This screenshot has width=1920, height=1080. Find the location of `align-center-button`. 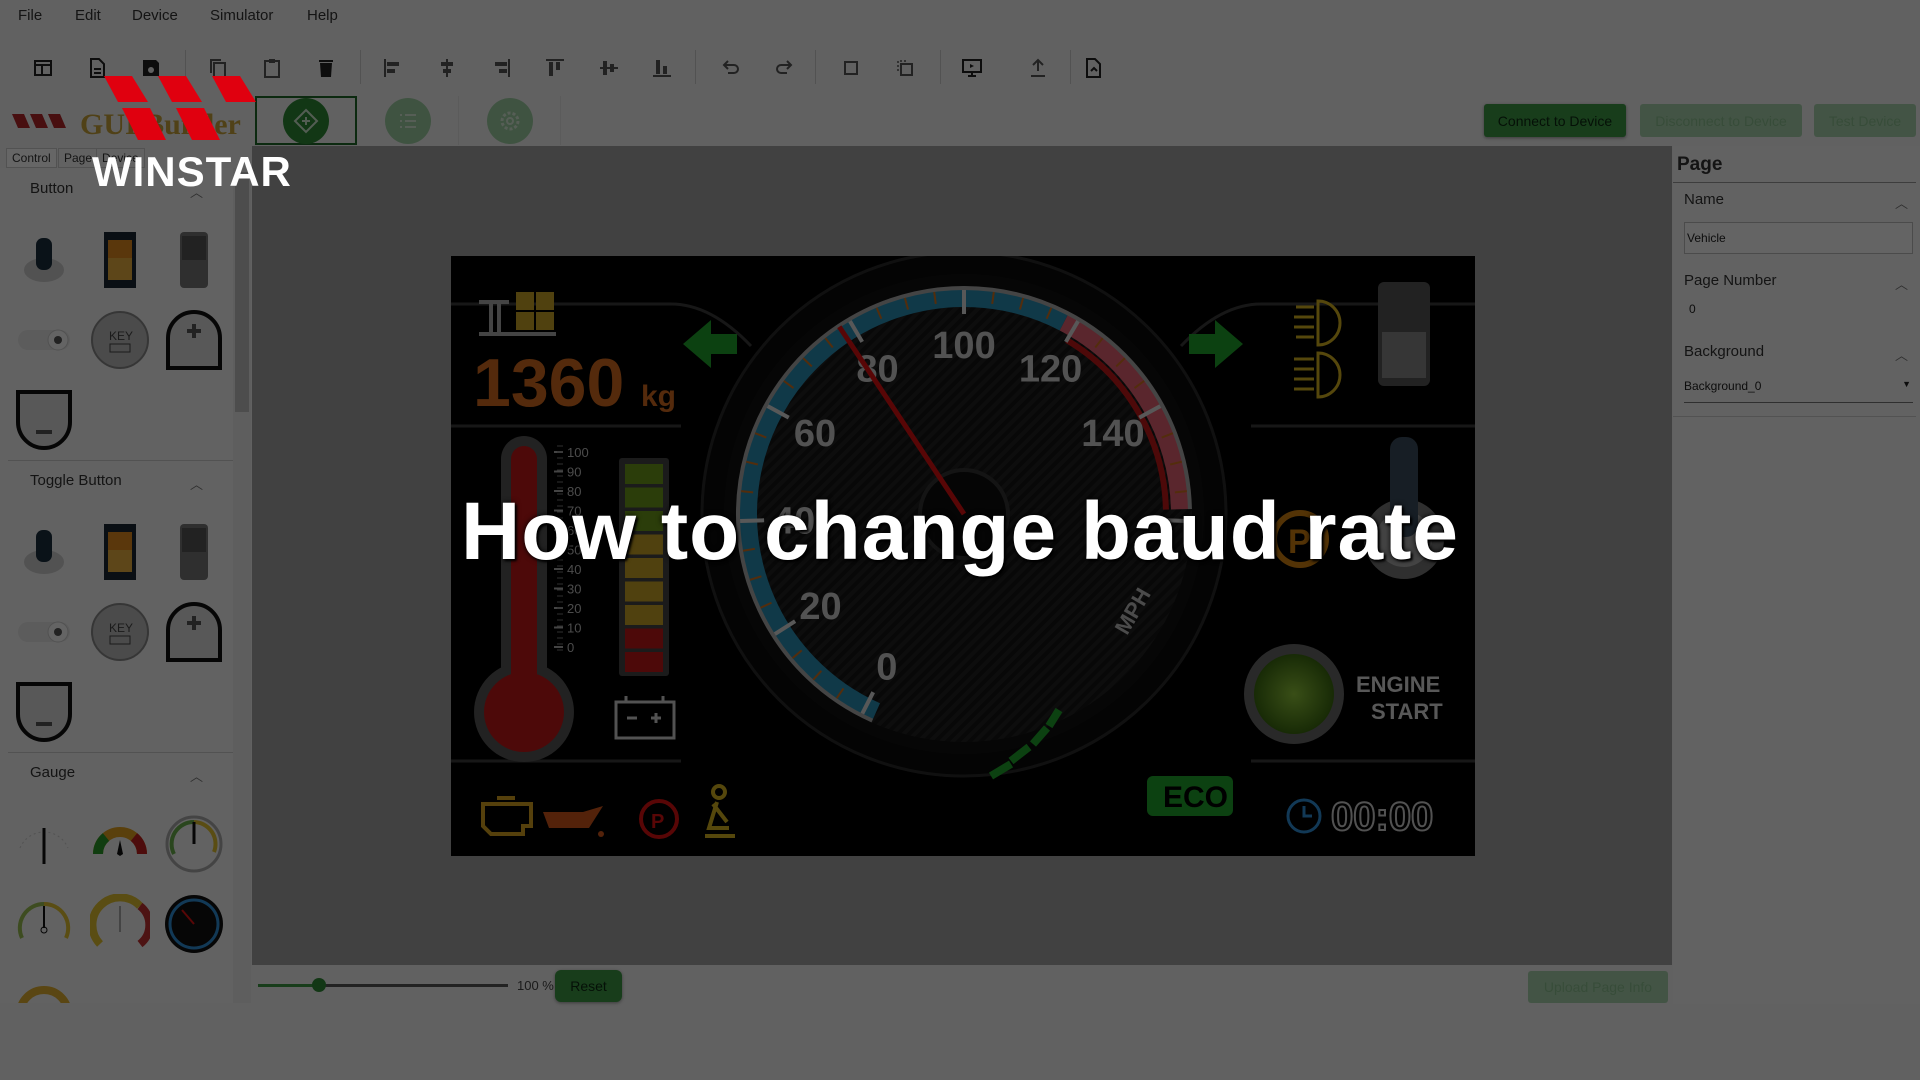

align-center-button is located at coordinates (447, 68).